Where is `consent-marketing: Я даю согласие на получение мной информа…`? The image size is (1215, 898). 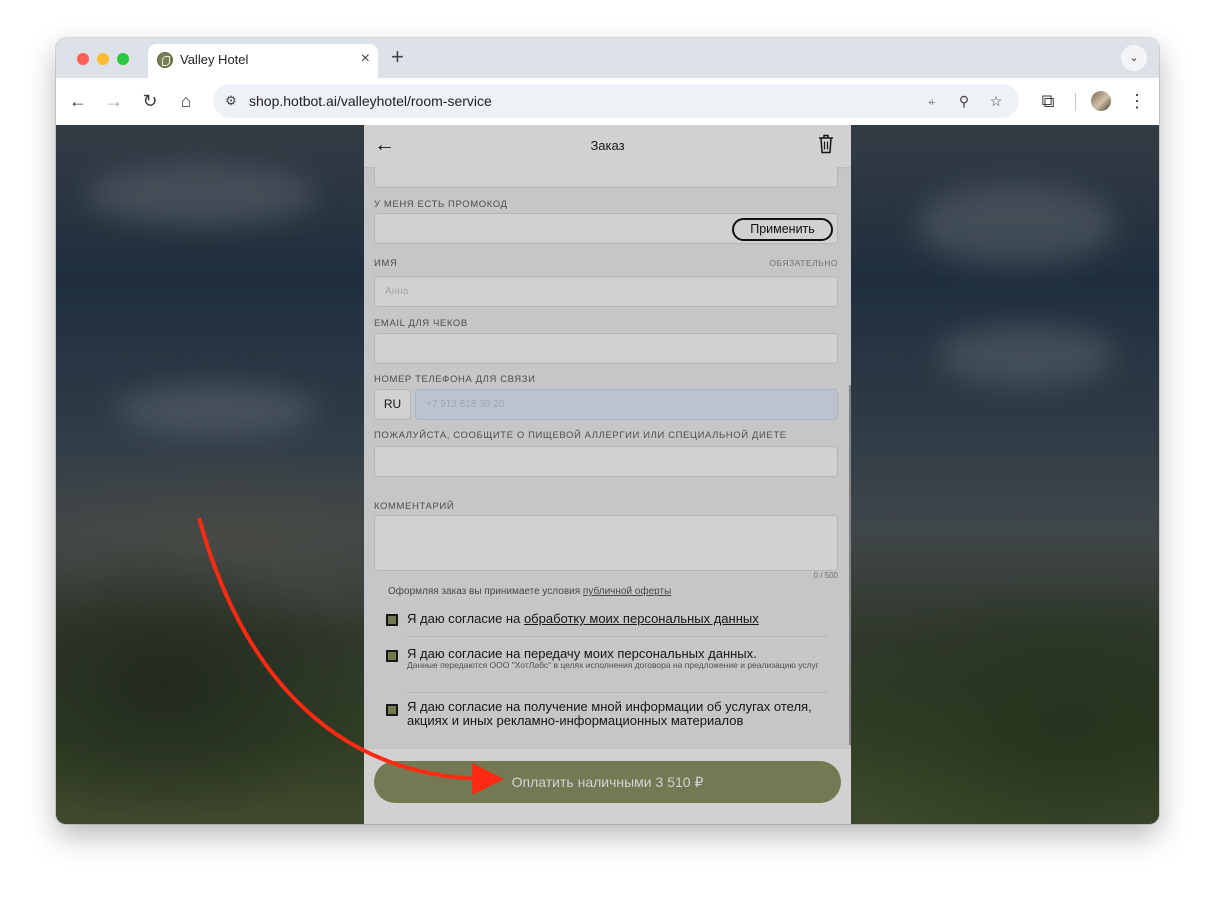 consent-marketing: Я даю согласие на получение мной информа… is located at coordinates (606, 719).